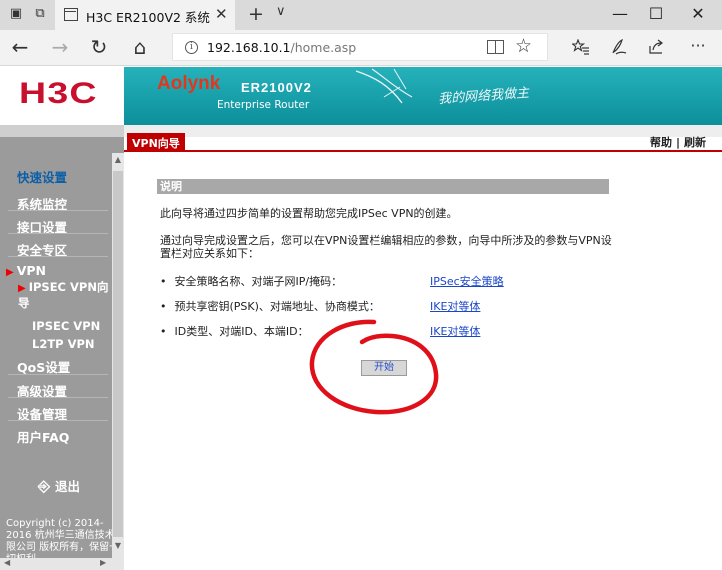  Describe the element at coordinates (523, 46) in the screenshot. I see `favorite-star-icon: ☆` at that location.